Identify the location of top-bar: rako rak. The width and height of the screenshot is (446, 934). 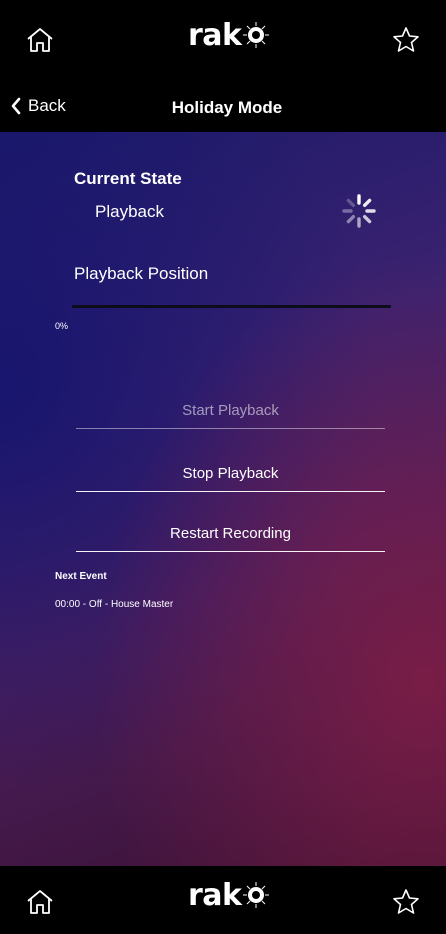
(223, 40).